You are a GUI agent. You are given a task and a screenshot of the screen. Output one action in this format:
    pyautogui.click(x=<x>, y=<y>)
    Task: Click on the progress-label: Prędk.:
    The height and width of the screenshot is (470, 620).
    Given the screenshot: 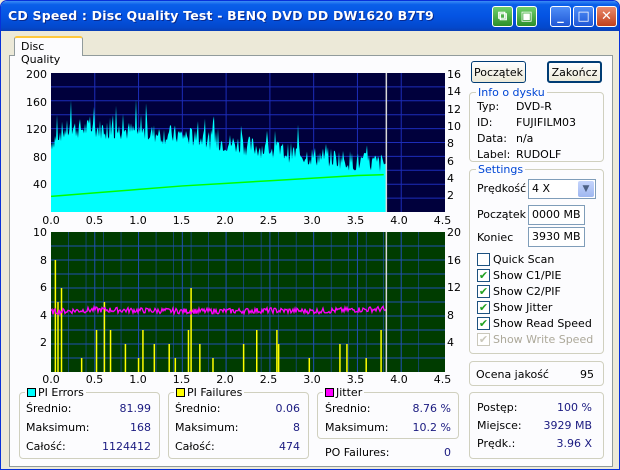 What is the action you would take?
    pyautogui.click(x=496, y=443)
    